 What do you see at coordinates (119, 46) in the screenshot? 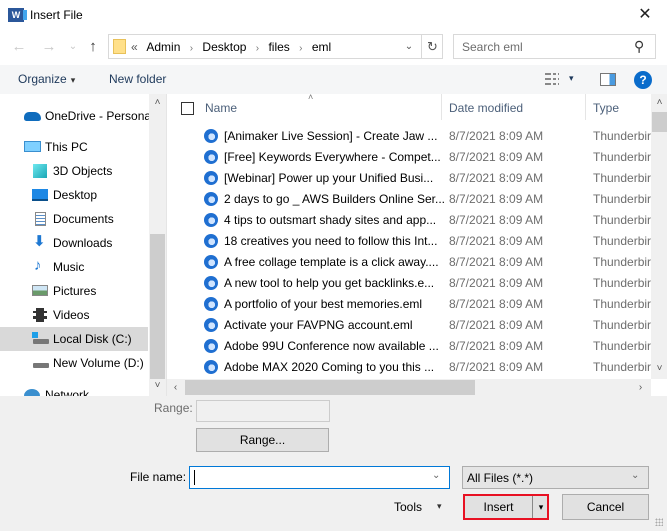
I see `folder-icon` at bounding box center [119, 46].